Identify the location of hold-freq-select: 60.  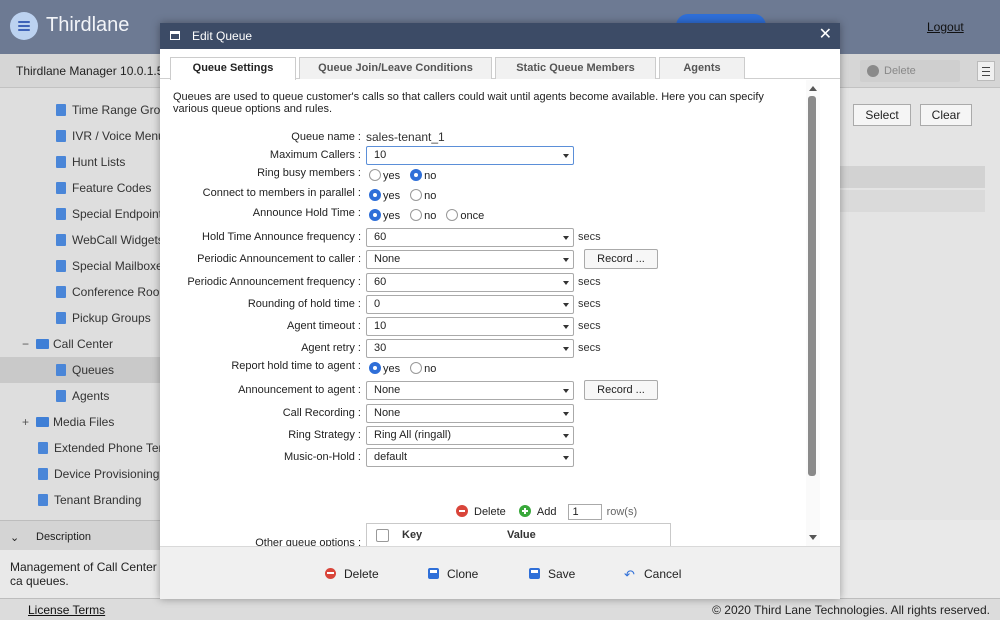
(470, 237).